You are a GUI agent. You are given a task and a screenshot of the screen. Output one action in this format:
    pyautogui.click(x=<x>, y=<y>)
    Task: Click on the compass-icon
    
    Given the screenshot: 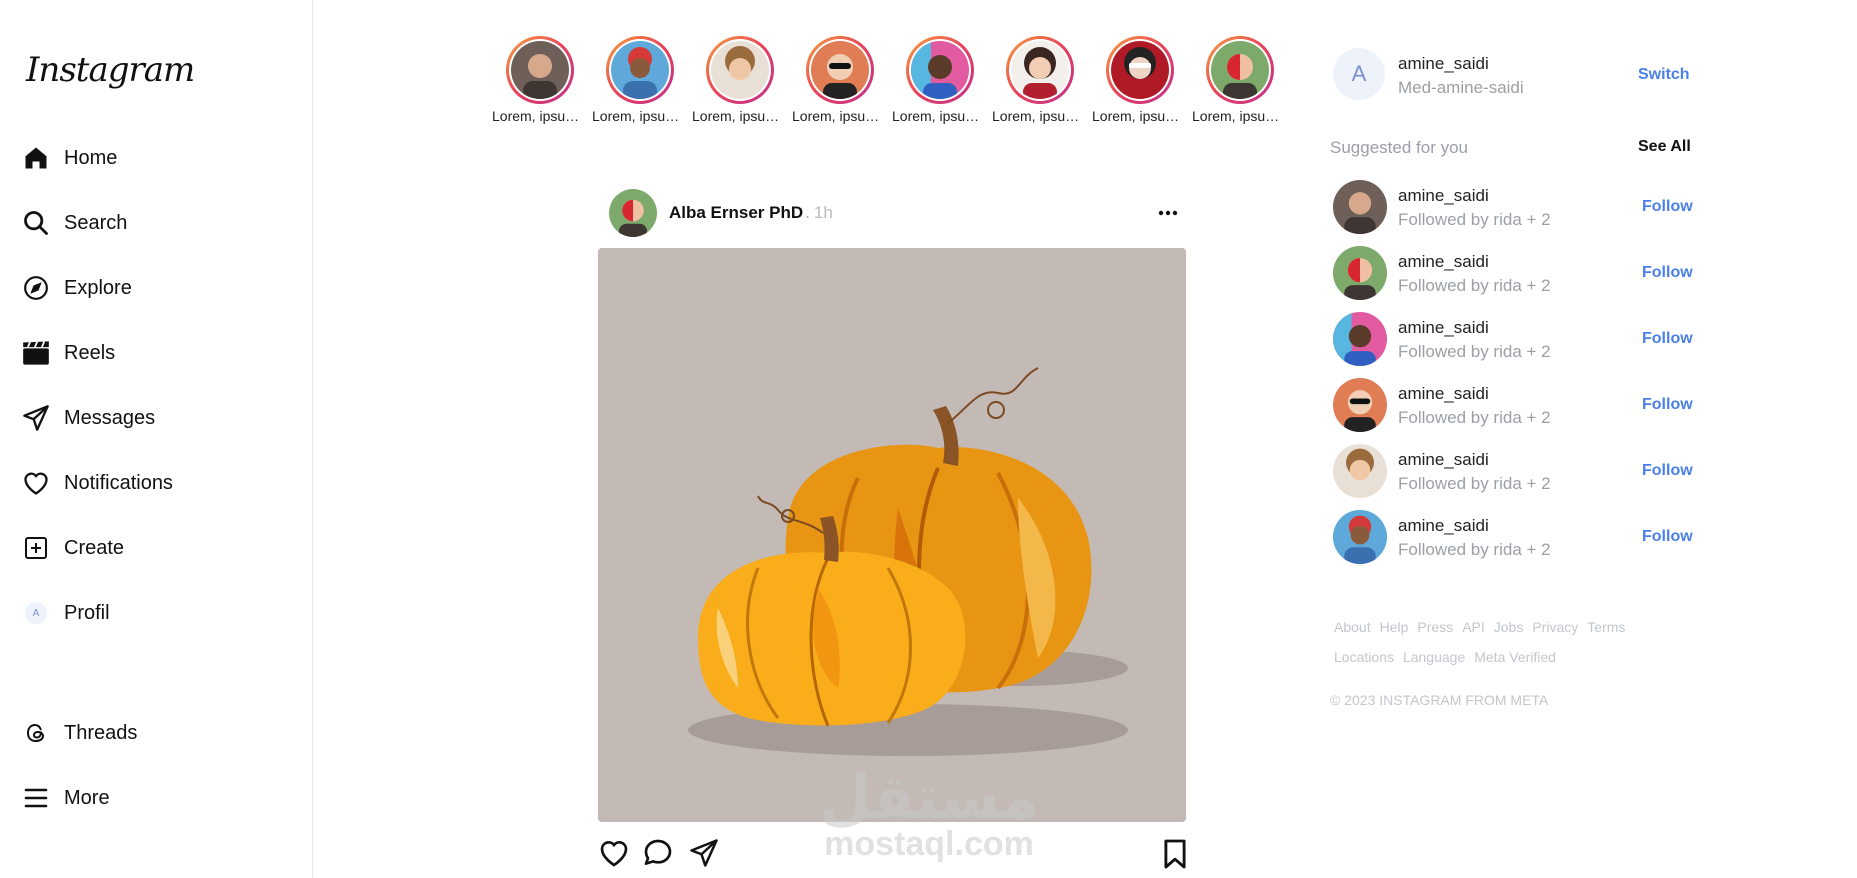 What is the action you would take?
    pyautogui.click(x=36, y=288)
    